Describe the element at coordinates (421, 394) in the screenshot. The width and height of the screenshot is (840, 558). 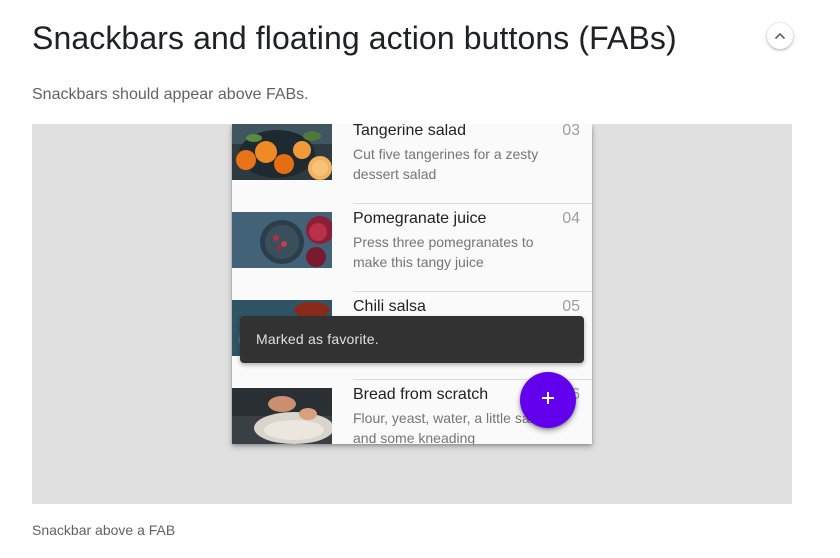
I see `list-item-title: Bread from scratch` at that location.